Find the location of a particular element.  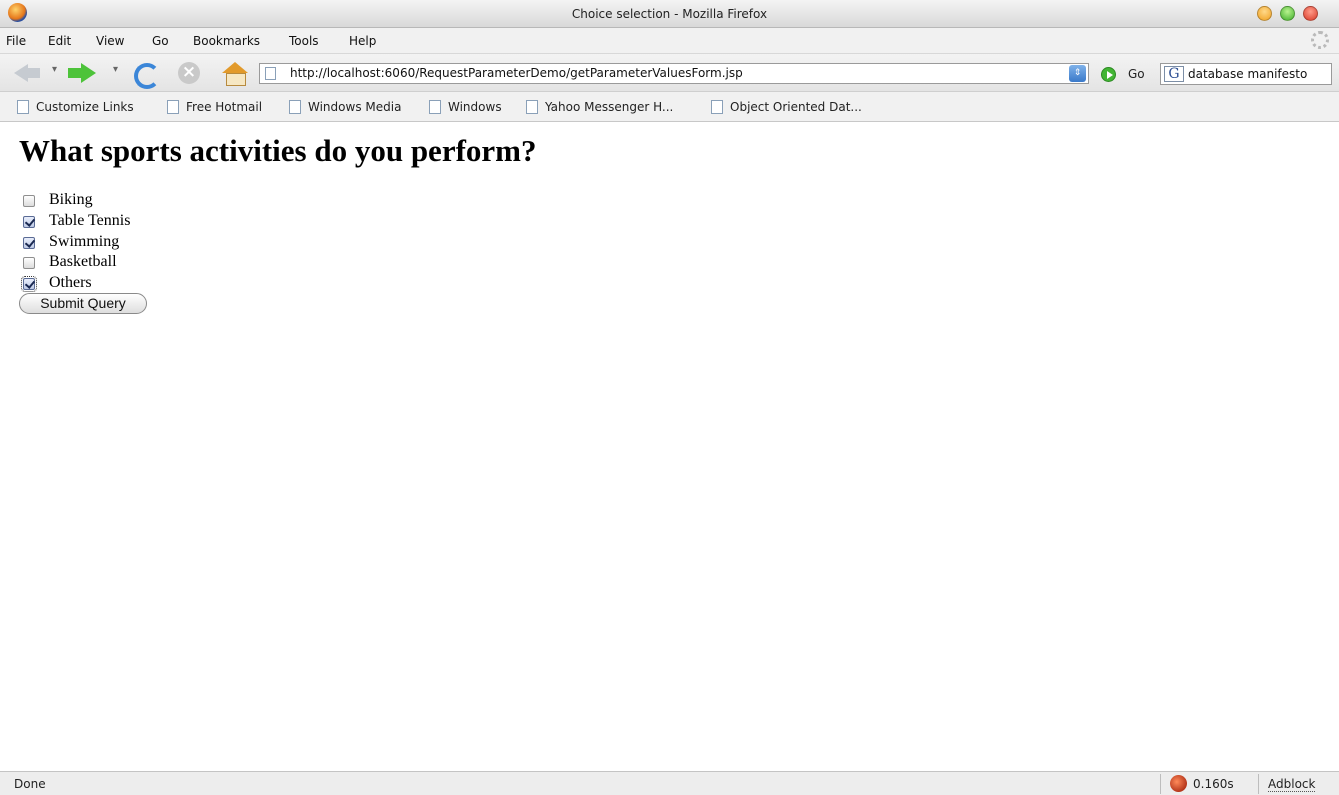

reload-icon is located at coordinates (146, 75).